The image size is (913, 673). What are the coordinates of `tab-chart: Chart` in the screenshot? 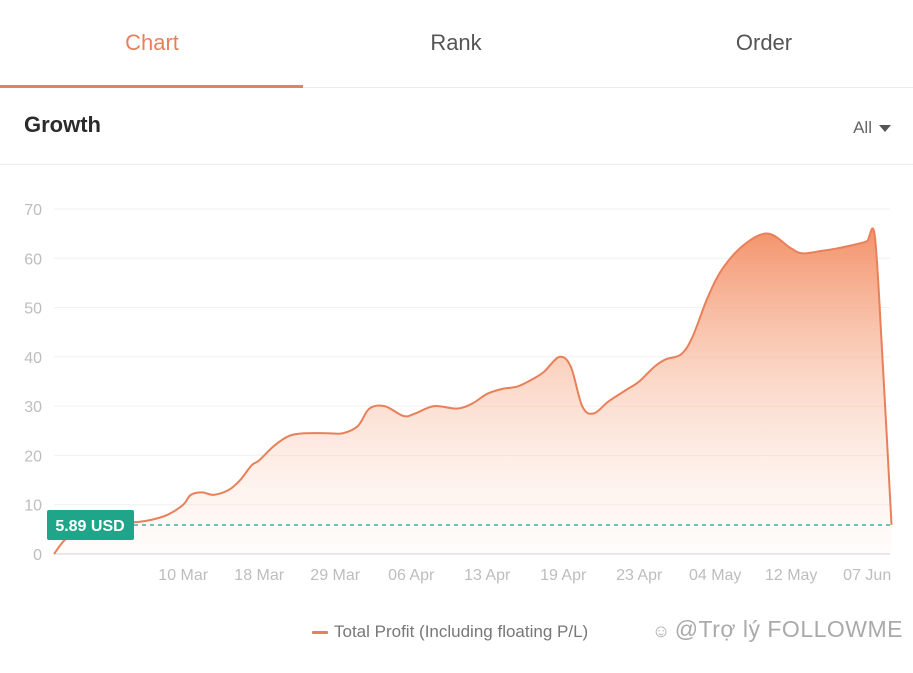 It's located at (152, 43).